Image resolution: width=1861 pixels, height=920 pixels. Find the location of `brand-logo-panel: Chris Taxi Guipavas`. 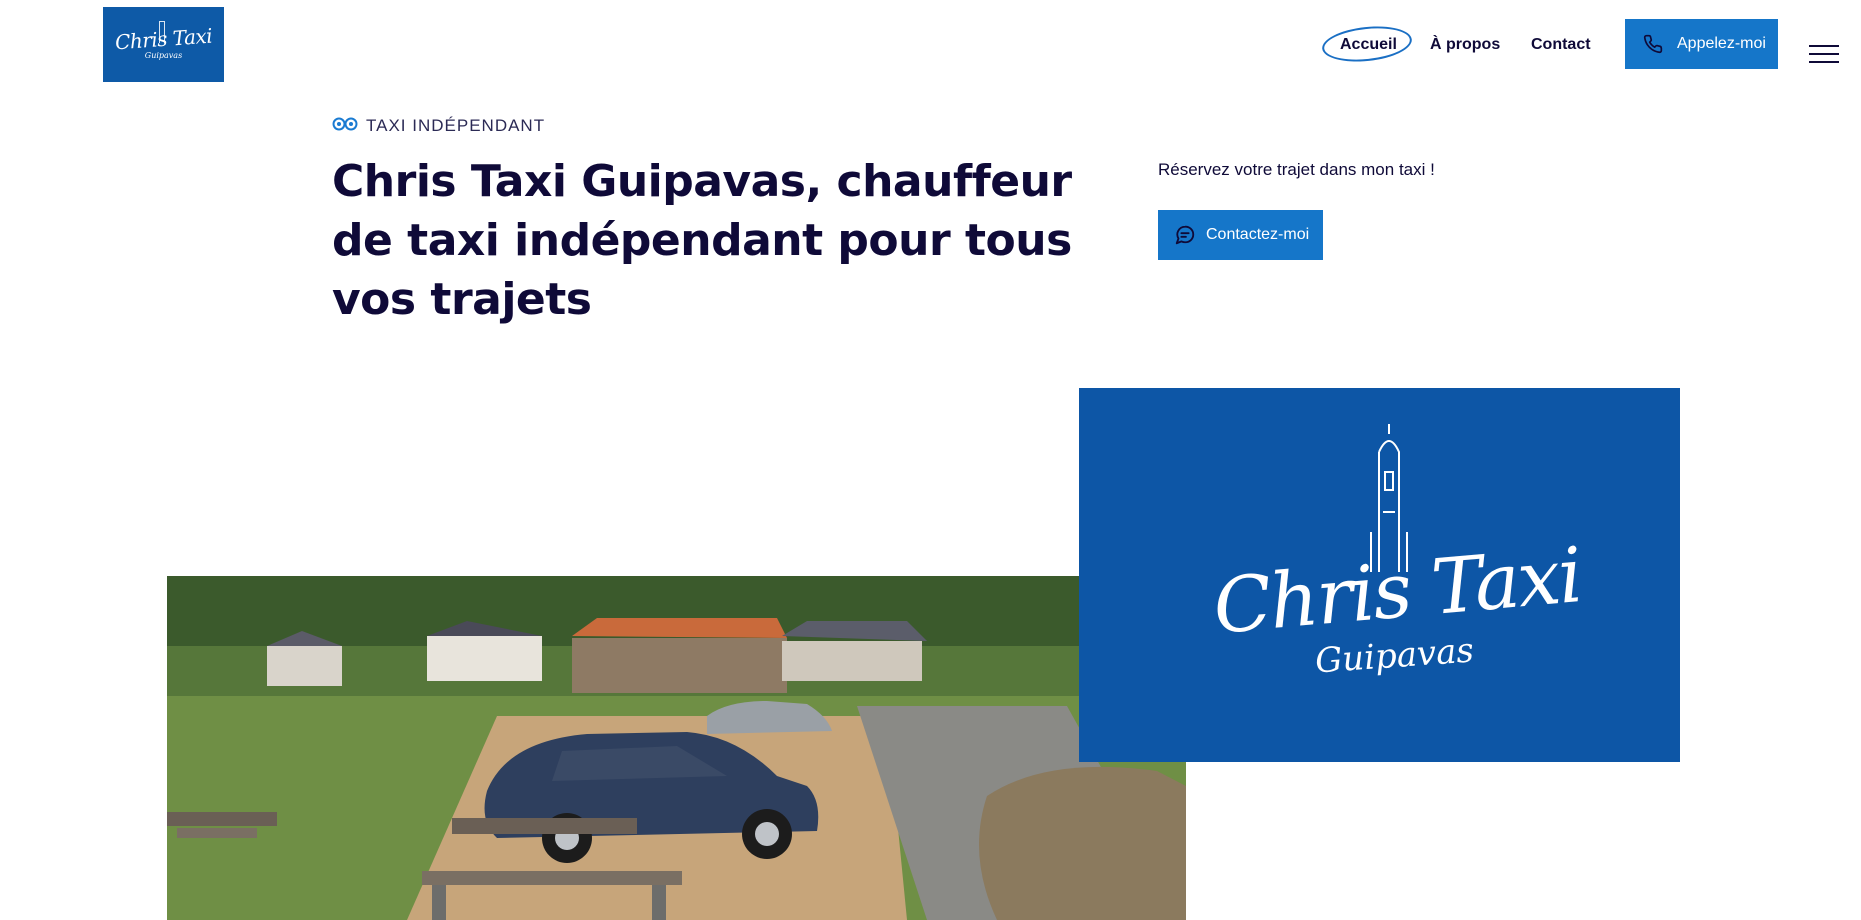

brand-logo-panel: Chris Taxi Guipavas is located at coordinates (1379, 575).